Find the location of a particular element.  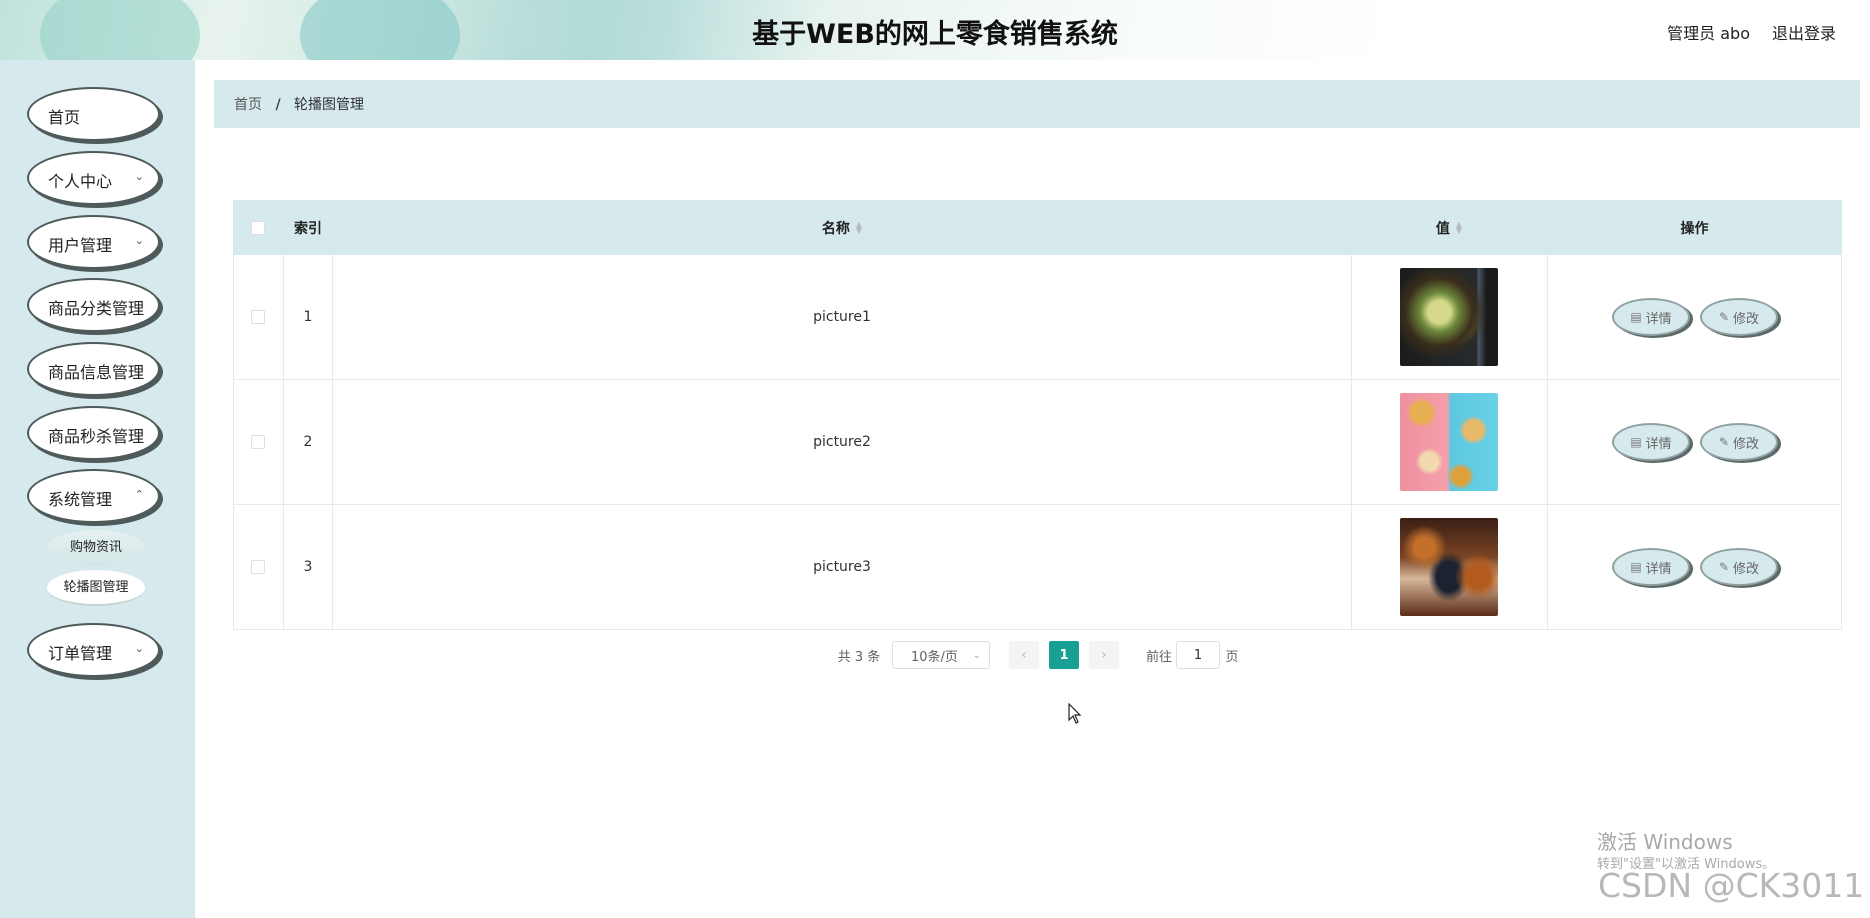

breadcrumb: 首页 / 轮播图管理 is located at coordinates (1037, 104).